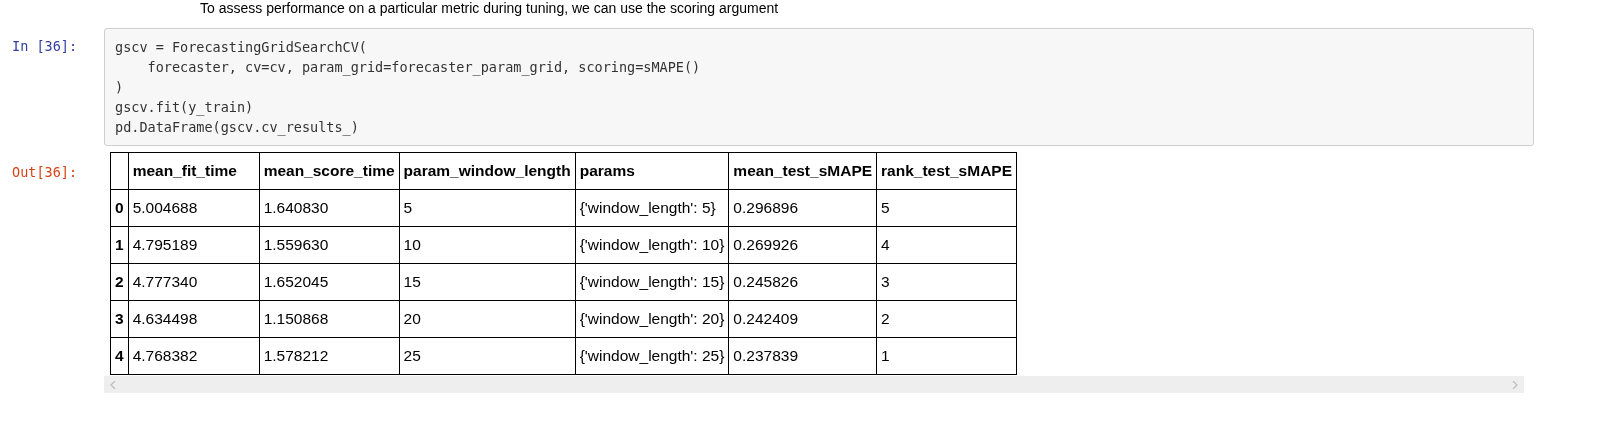  I want to click on row-index: 2, so click(119, 282).